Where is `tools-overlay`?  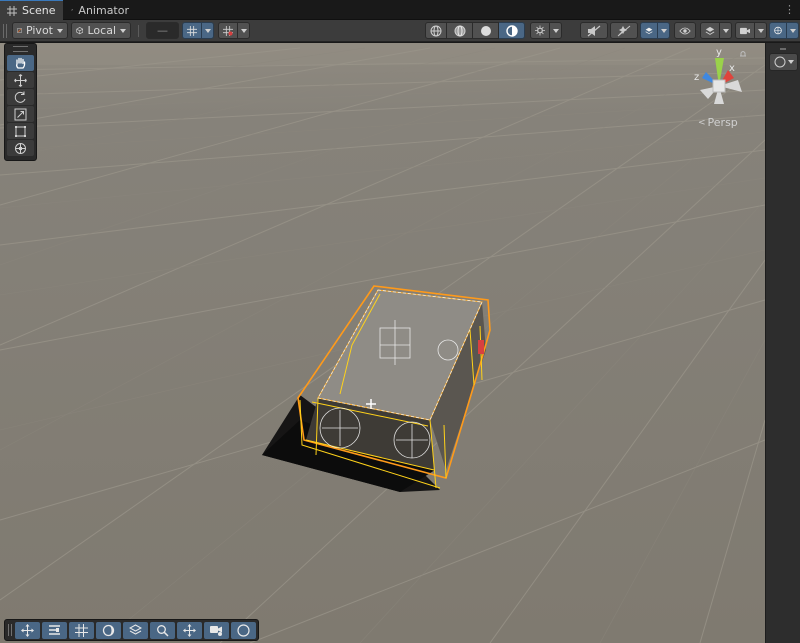
tools-overlay is located at coordinates (20, 102).